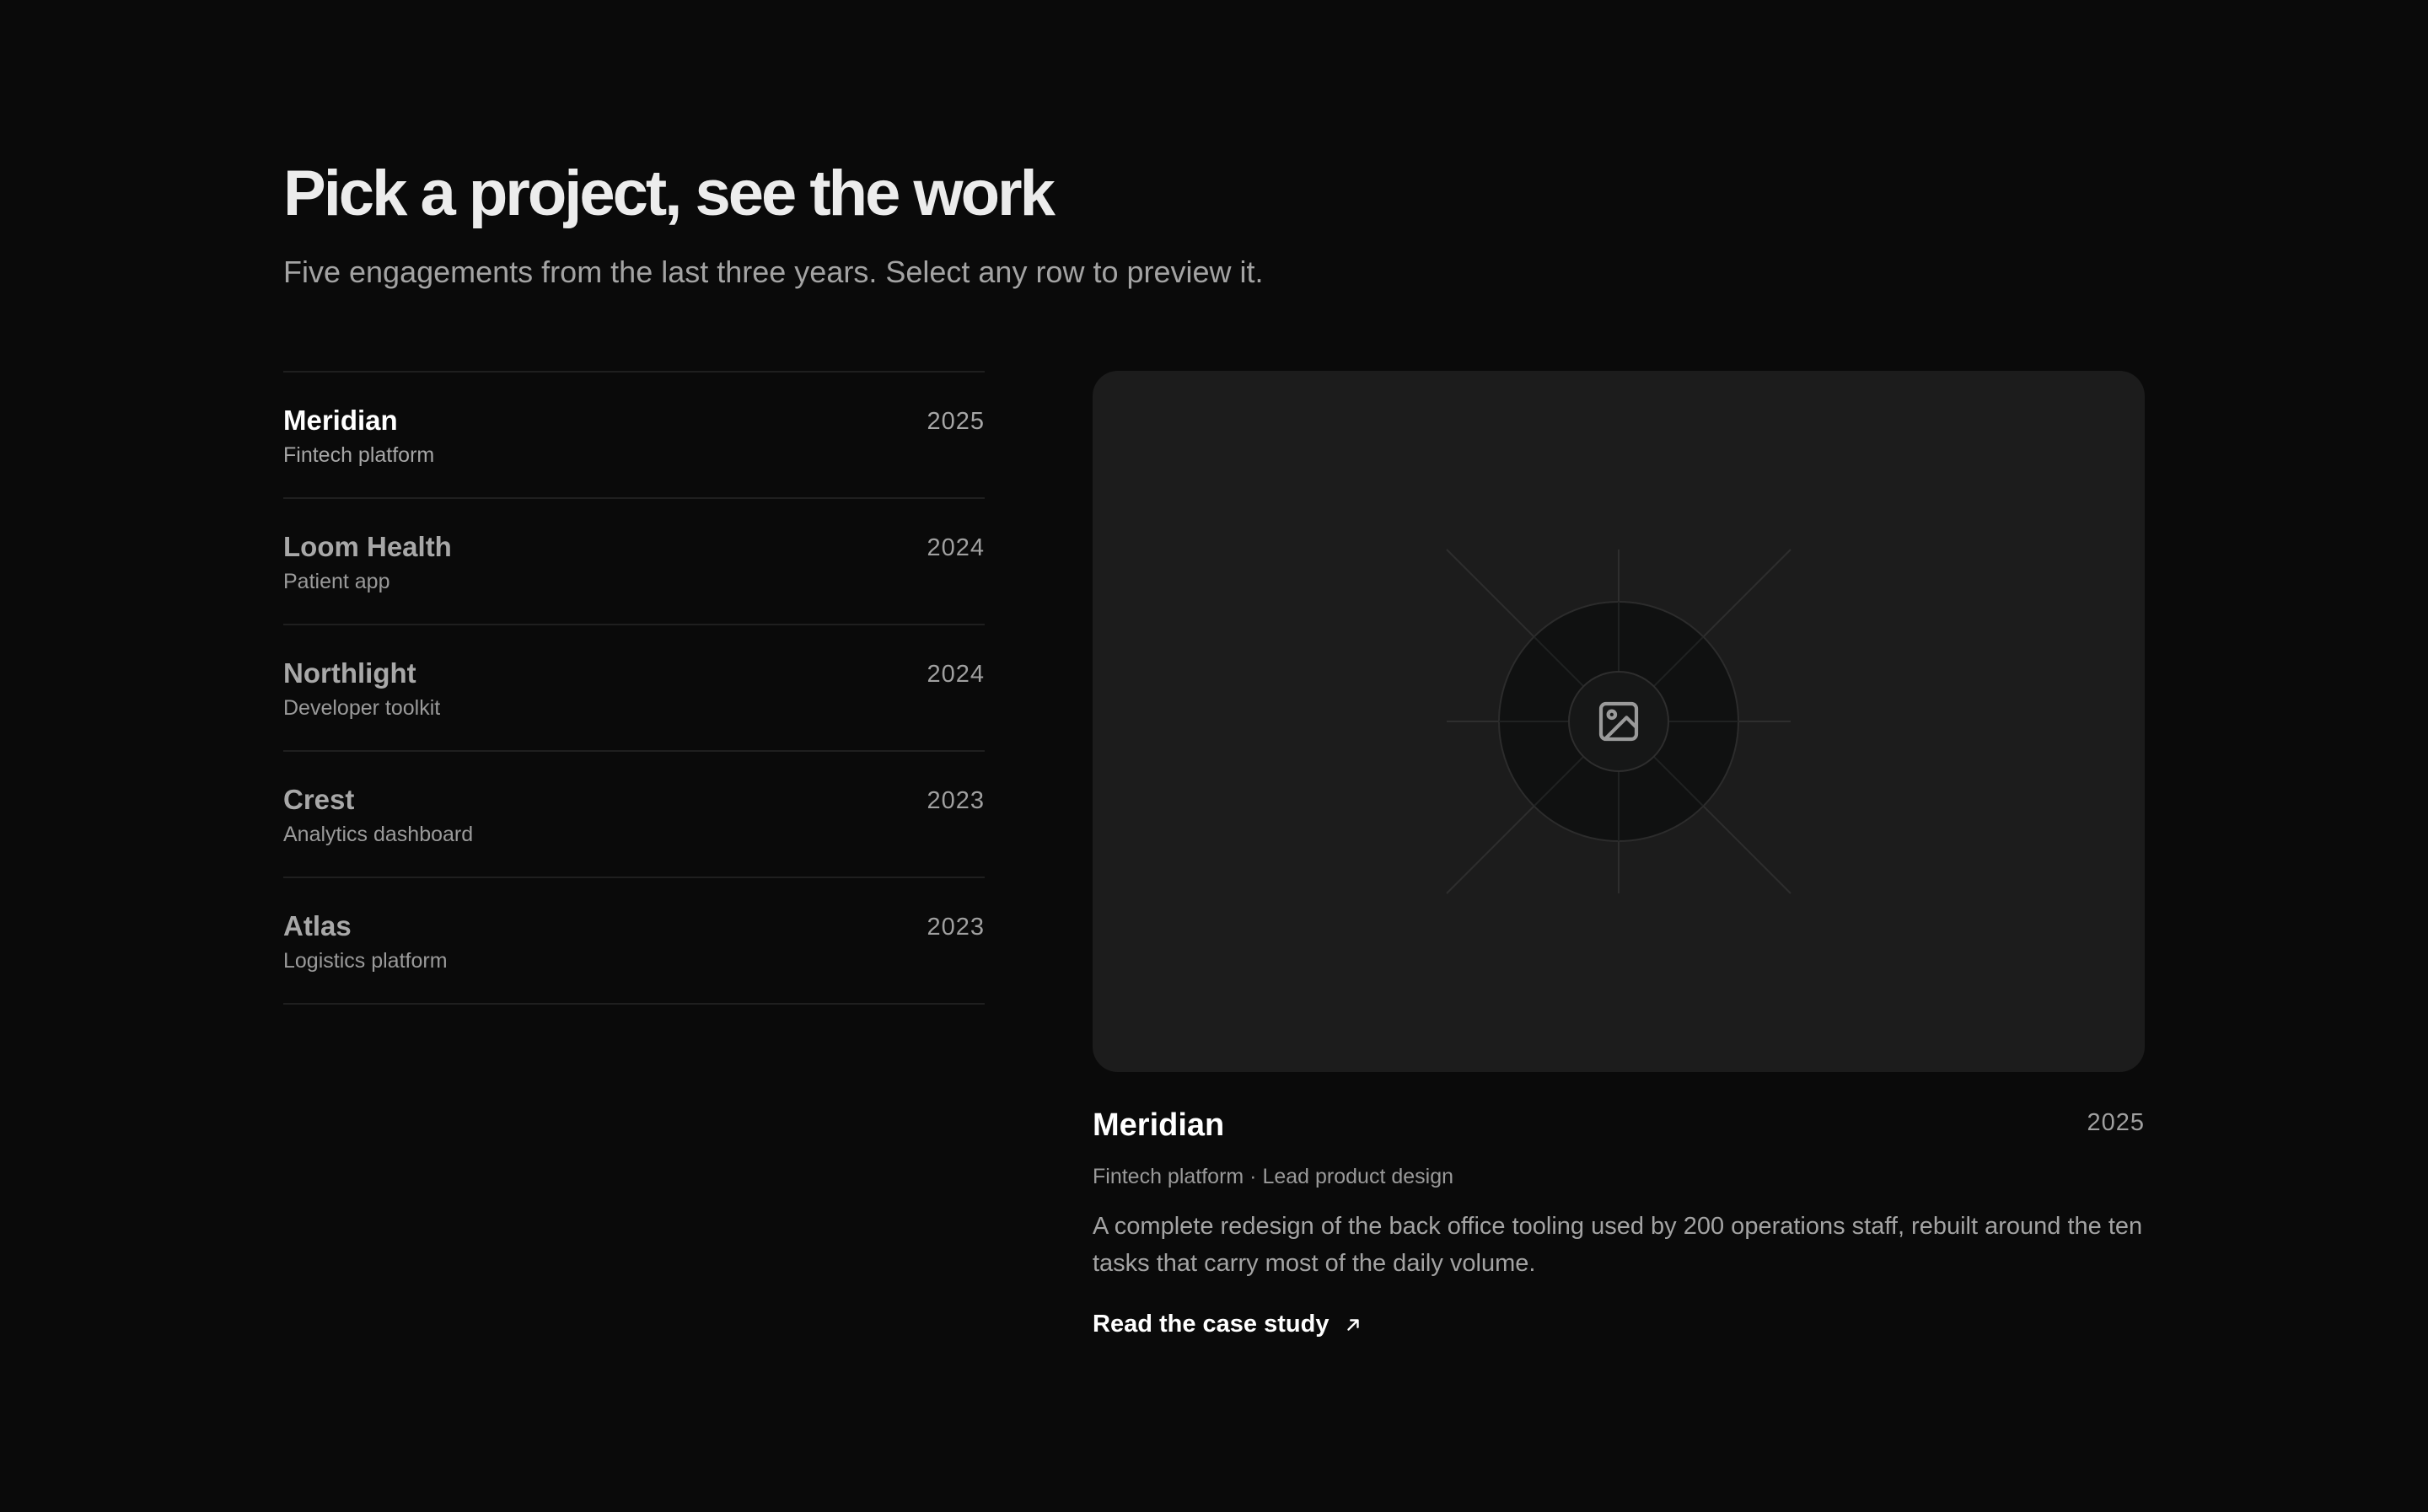 The width and height of the screenshot is (2428, 1512). I want to click on project-row-meridian: Meridian Fintech platform 2025, so click(634, 436).